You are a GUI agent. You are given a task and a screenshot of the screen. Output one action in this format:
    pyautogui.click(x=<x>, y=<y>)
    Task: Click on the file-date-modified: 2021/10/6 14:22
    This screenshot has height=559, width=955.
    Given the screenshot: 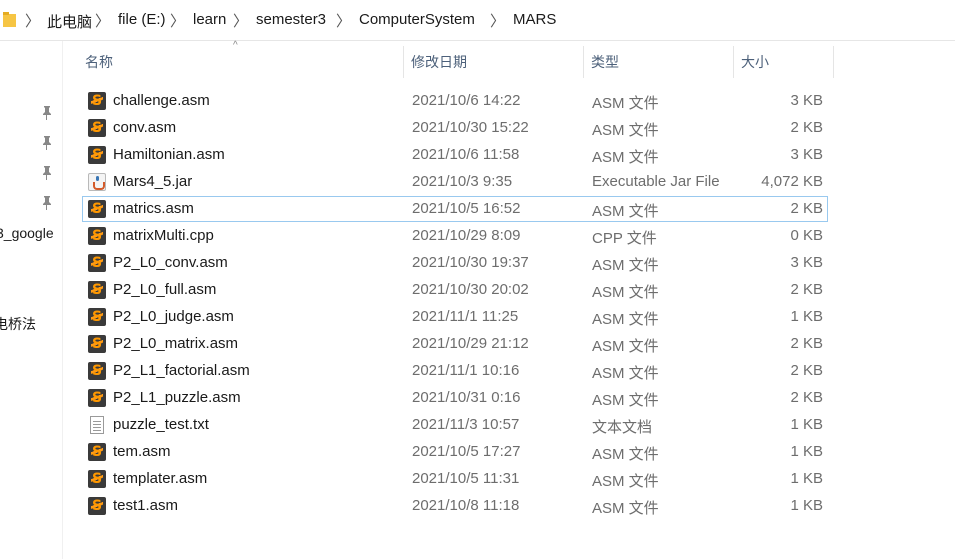 What is the action you would take?
    pyautogui.click(x=466, y=100)
    